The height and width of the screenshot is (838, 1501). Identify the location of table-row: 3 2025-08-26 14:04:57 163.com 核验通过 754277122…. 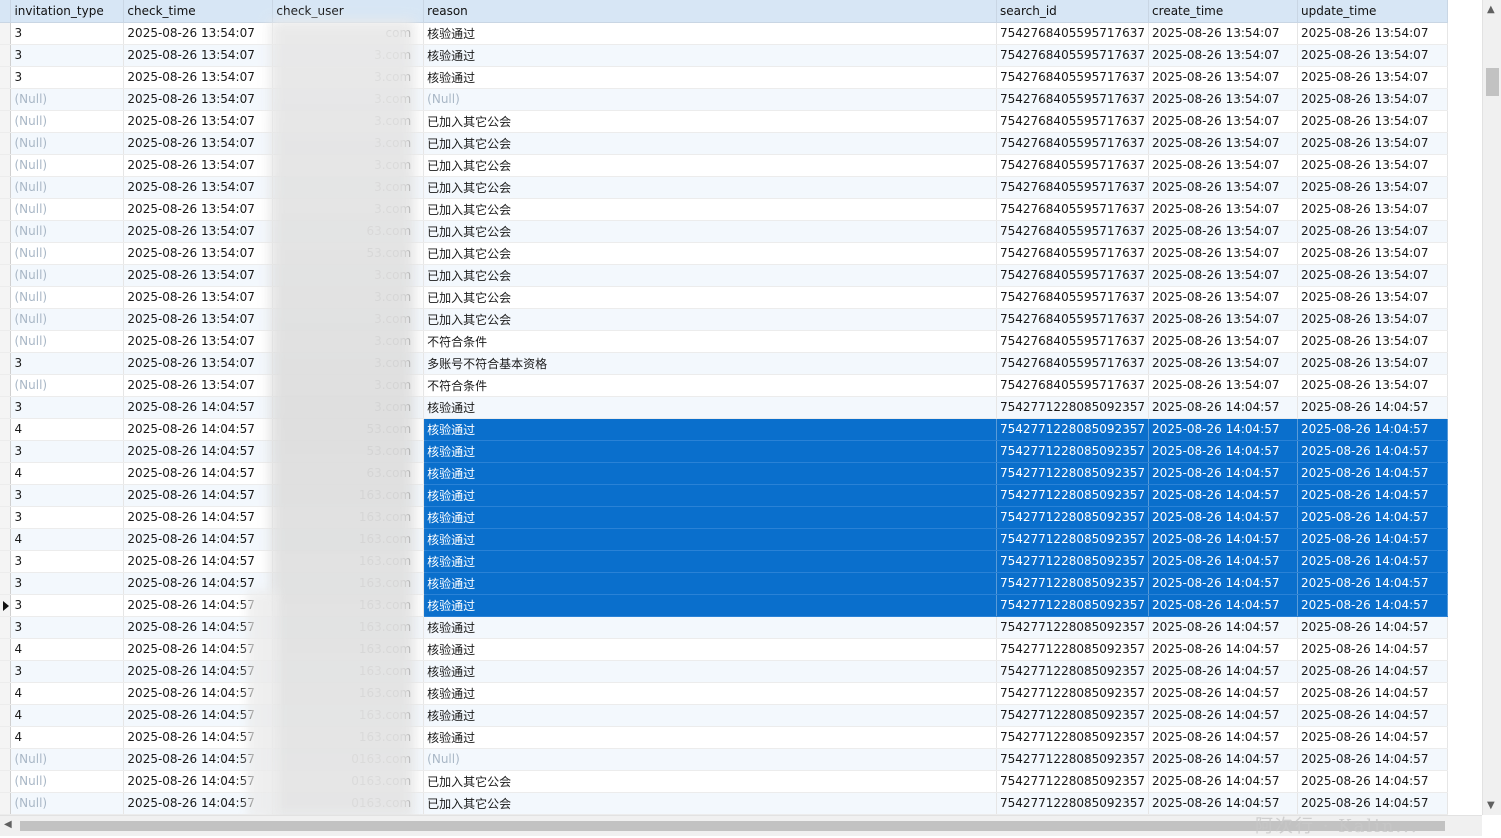
(724, 517).